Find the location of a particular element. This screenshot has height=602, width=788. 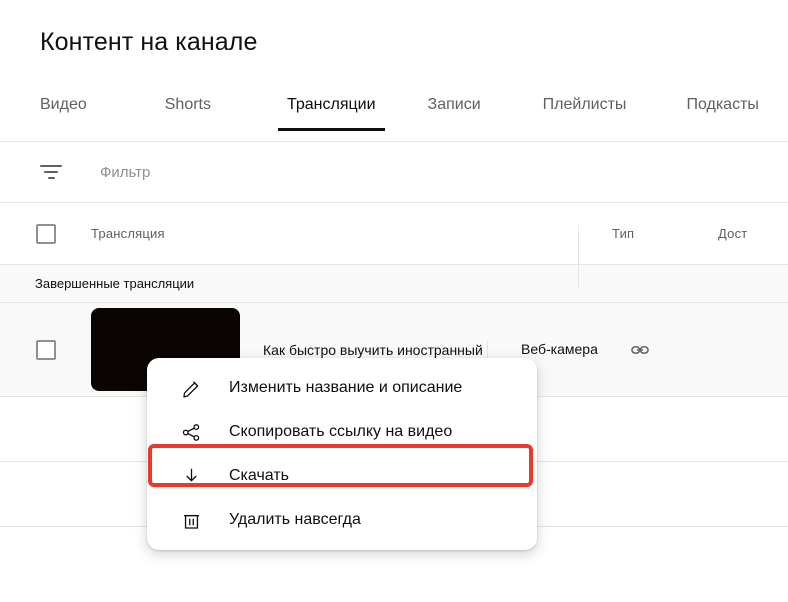

menu-item-delete-forever: Удалить навсегда is located at coordinates (342, 520).